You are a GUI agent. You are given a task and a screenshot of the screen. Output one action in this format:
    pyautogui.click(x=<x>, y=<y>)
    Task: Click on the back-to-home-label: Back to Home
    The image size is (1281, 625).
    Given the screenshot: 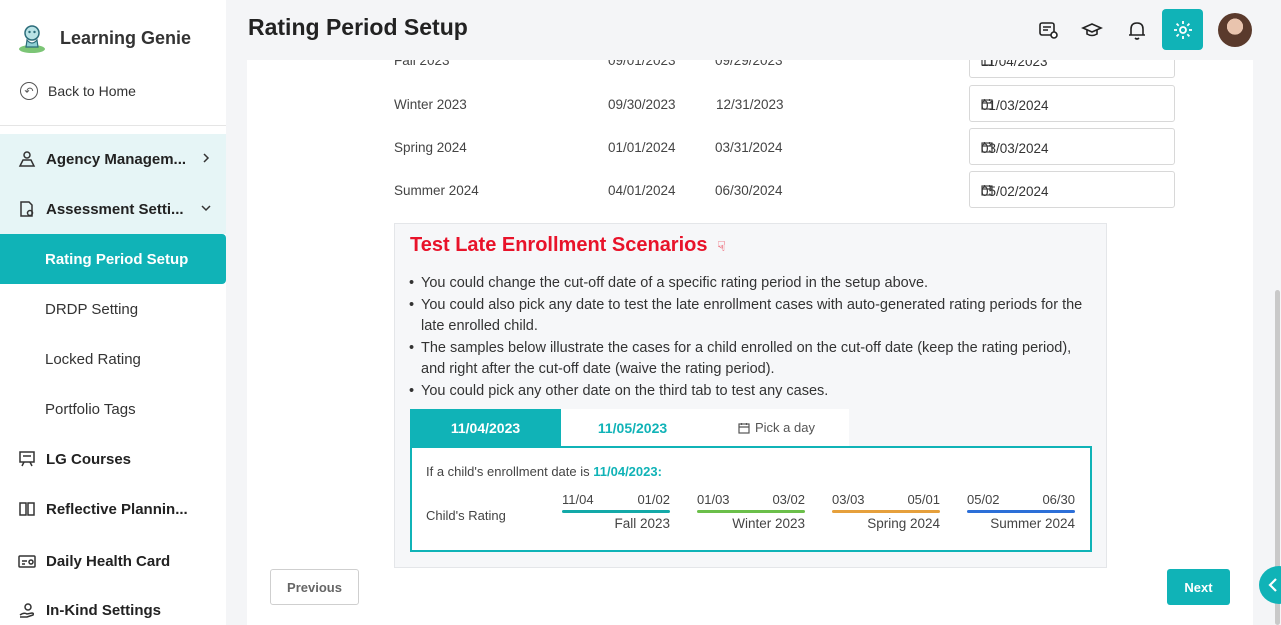 What is the action you would take?
    pyautogui.click(x=92, y=91)
    